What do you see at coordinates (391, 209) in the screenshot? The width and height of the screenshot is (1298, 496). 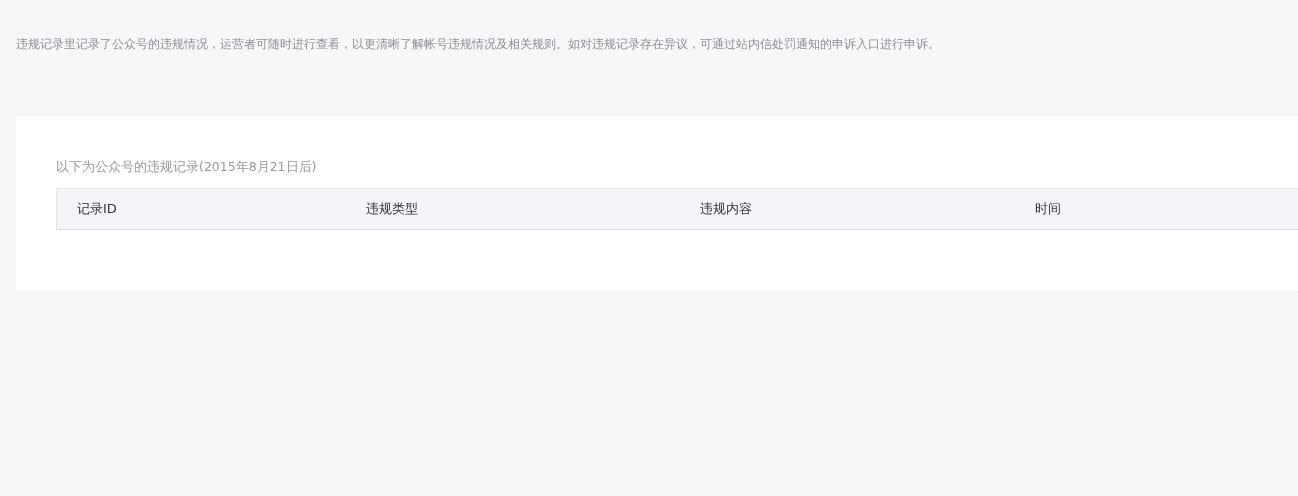 I see `column-header: 违规类型` at bounding box center [391, 209].